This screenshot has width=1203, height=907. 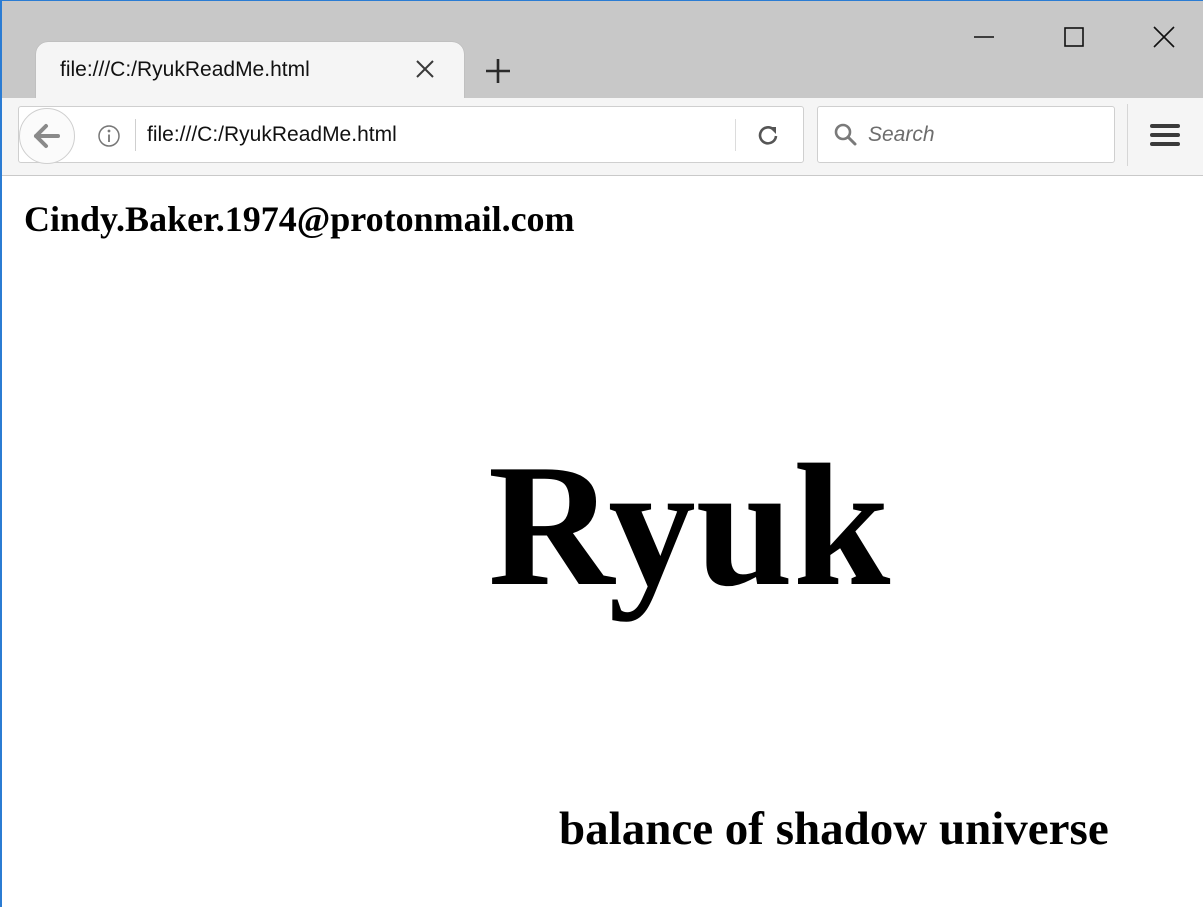 What do you see at coordinates (1074, 37) in the screenshot?
I see `maximize-icon` at bounding box center [1074, 37].